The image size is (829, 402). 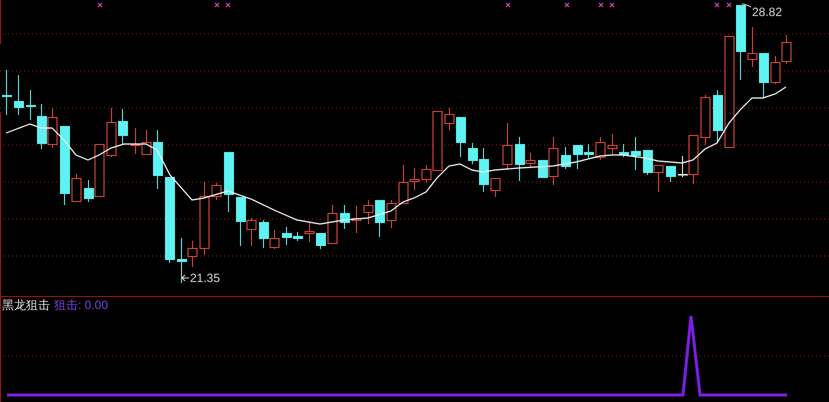 I want to click on indicator-name: 黑龙狙击, so click(x=26, y=305).